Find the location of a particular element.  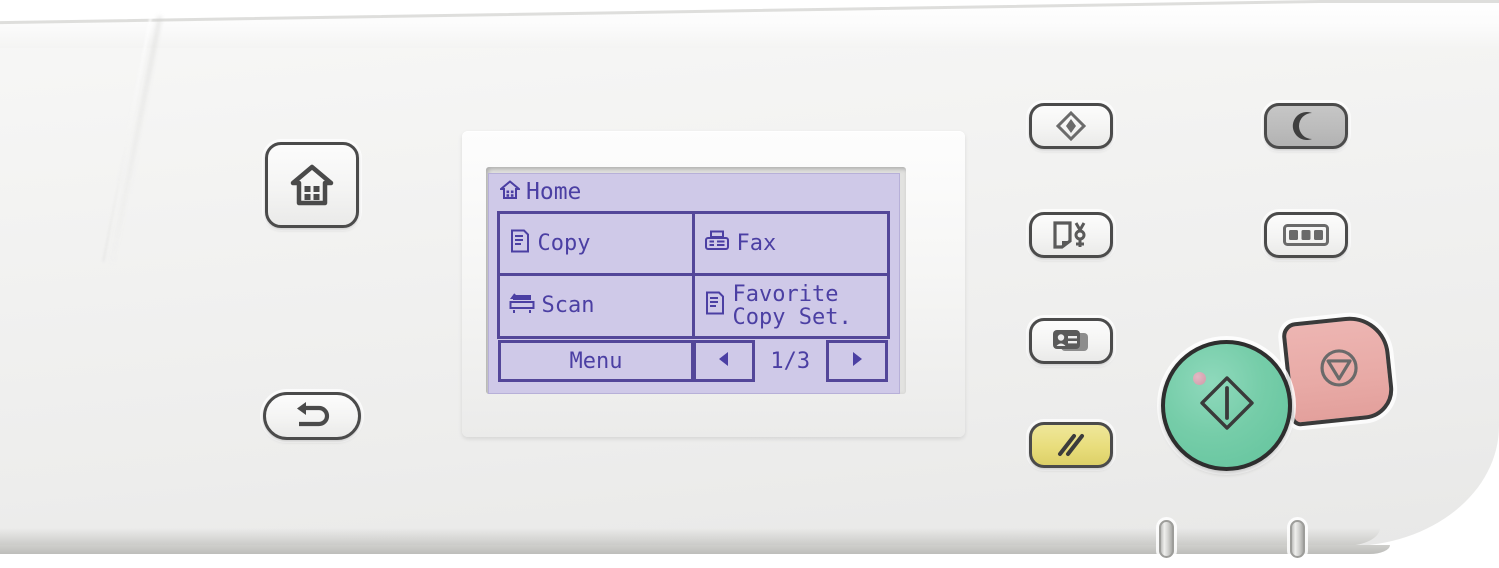

lcd-menu-button: Menu is located at coordinates (596, 361).